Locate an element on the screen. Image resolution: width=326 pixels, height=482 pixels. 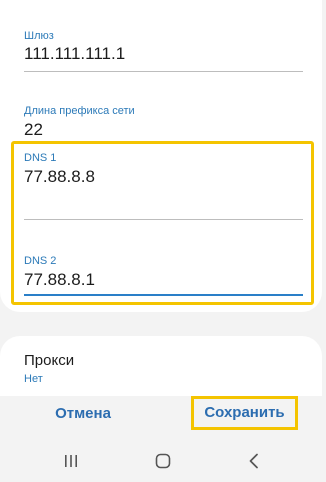
prefix-length-label: Длина префикса сети is located at coordinates (79, 111).